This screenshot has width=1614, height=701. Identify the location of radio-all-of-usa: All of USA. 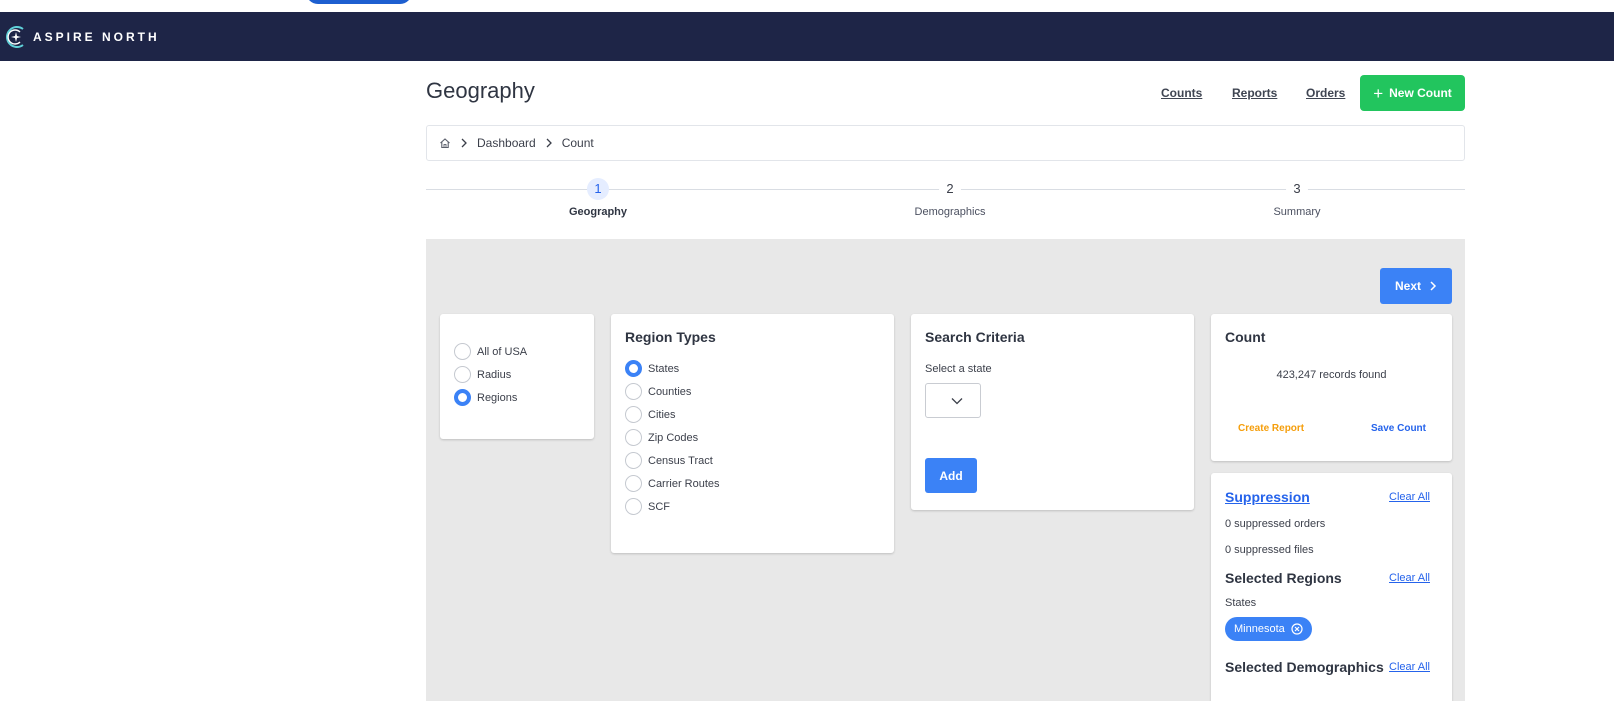
(524, 351).